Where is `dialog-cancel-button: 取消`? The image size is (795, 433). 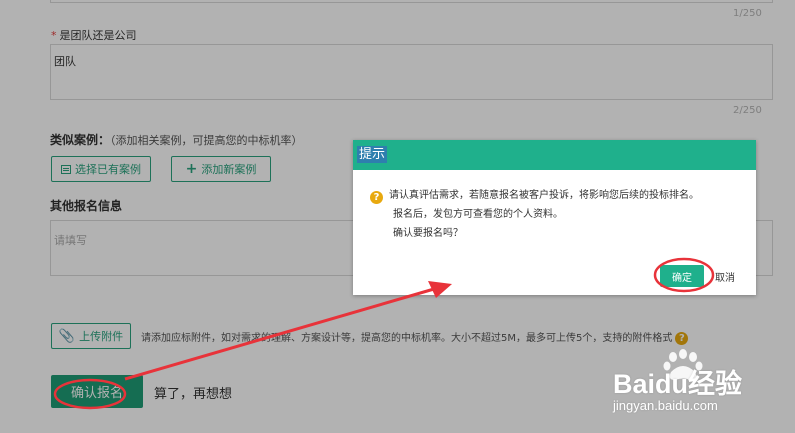
dialog-cancel-button: 取消 is located at coordinates (725, 276).